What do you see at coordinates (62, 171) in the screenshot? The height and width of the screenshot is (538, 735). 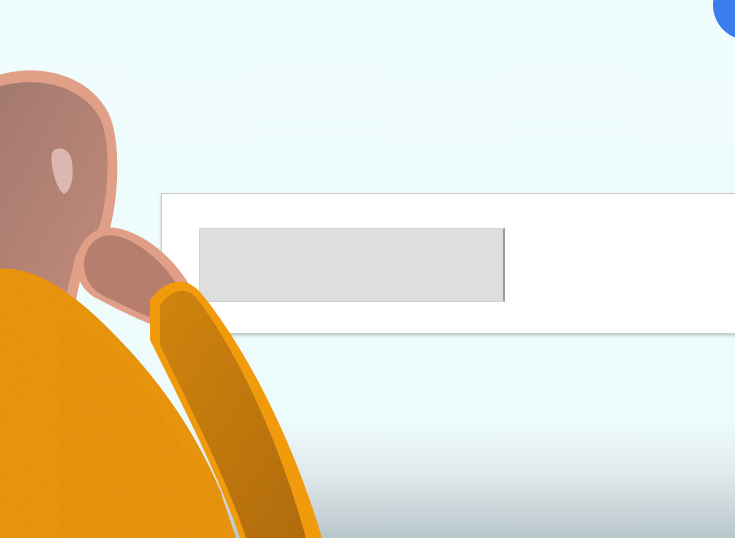 I see `ear` at bounding box center [62, 171].